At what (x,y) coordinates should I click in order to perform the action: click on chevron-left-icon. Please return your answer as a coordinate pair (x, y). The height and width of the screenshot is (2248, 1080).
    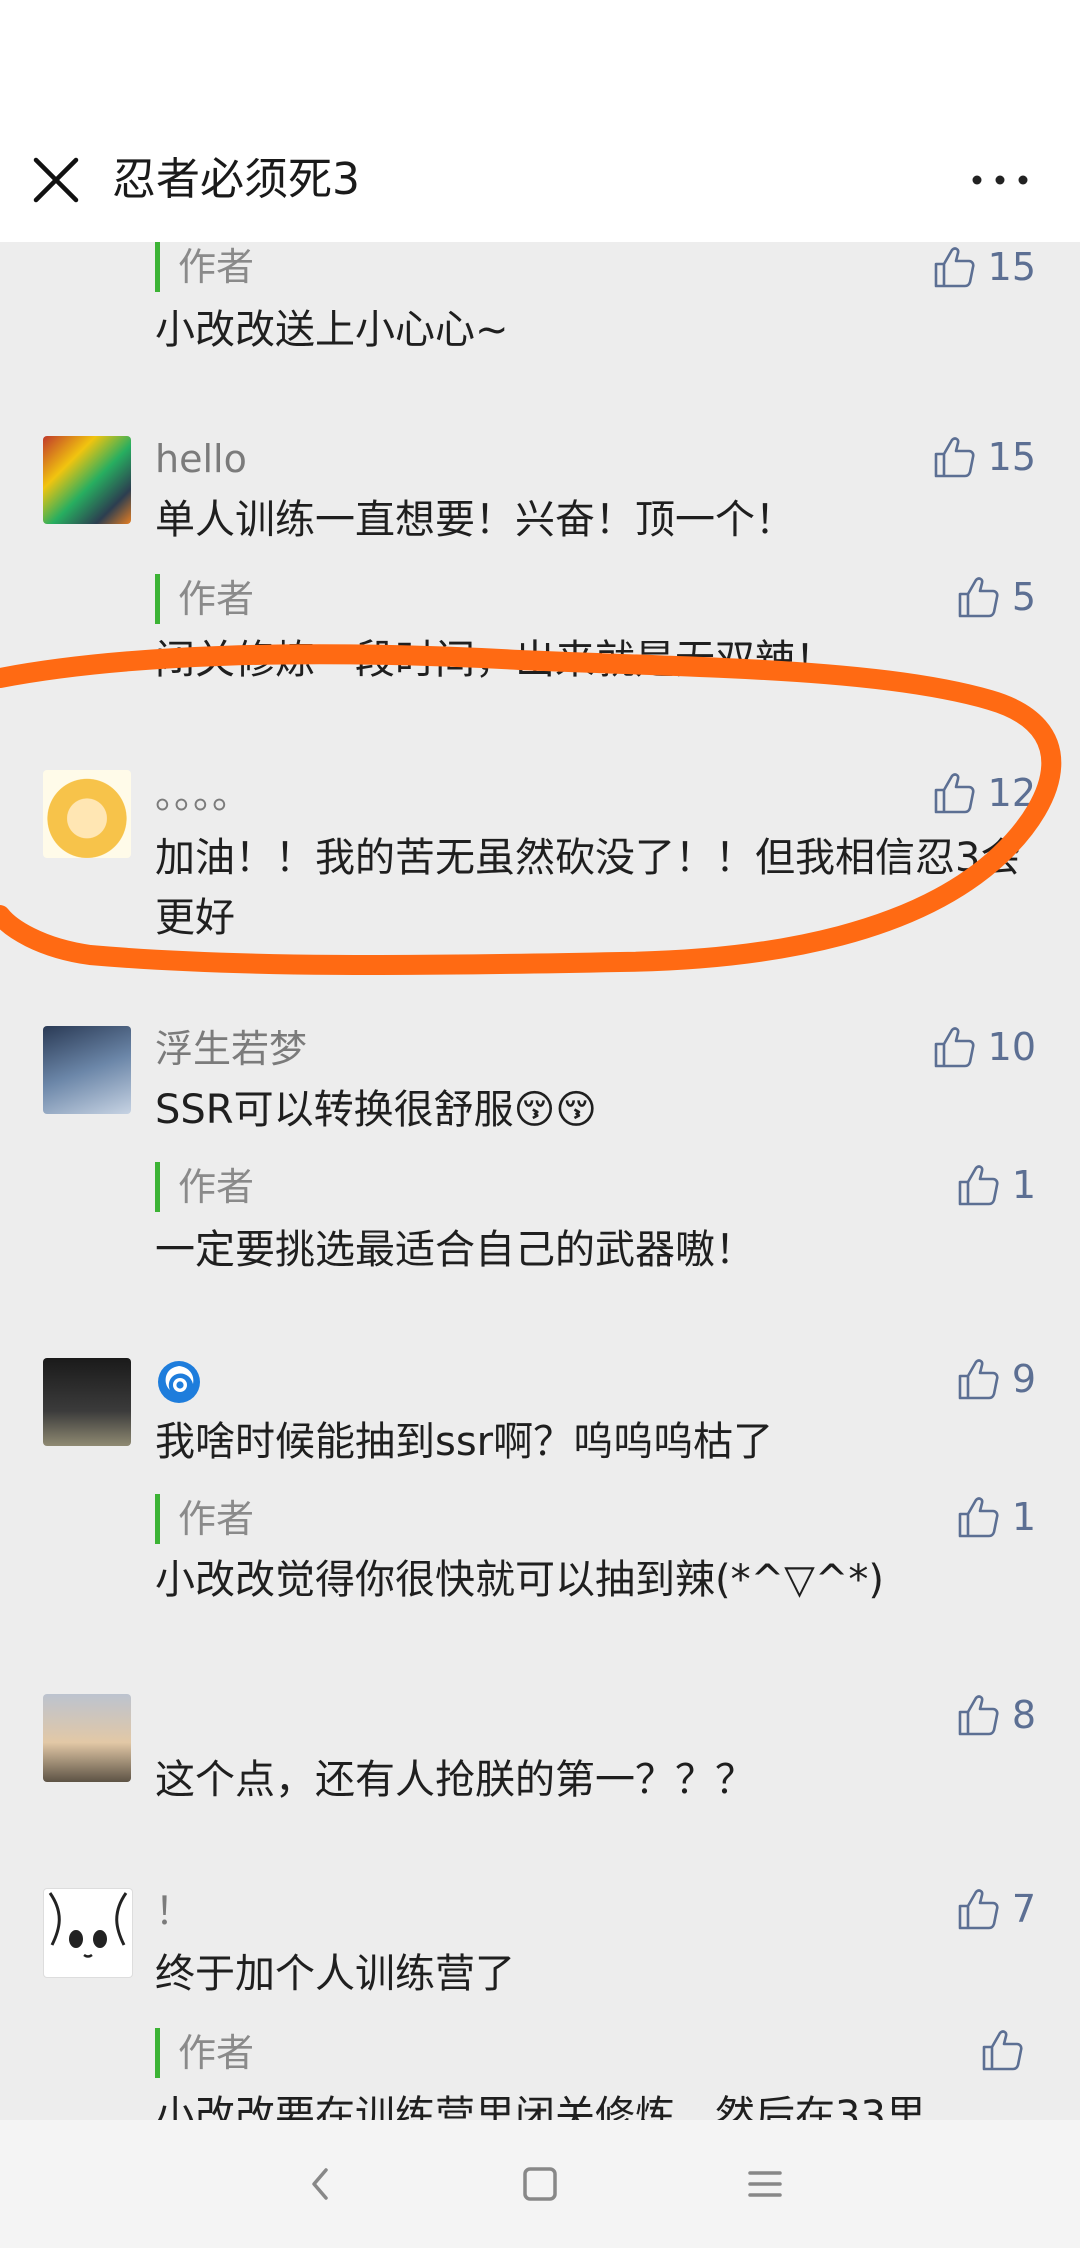
    Looking at the image, I should click on (320, 2184).